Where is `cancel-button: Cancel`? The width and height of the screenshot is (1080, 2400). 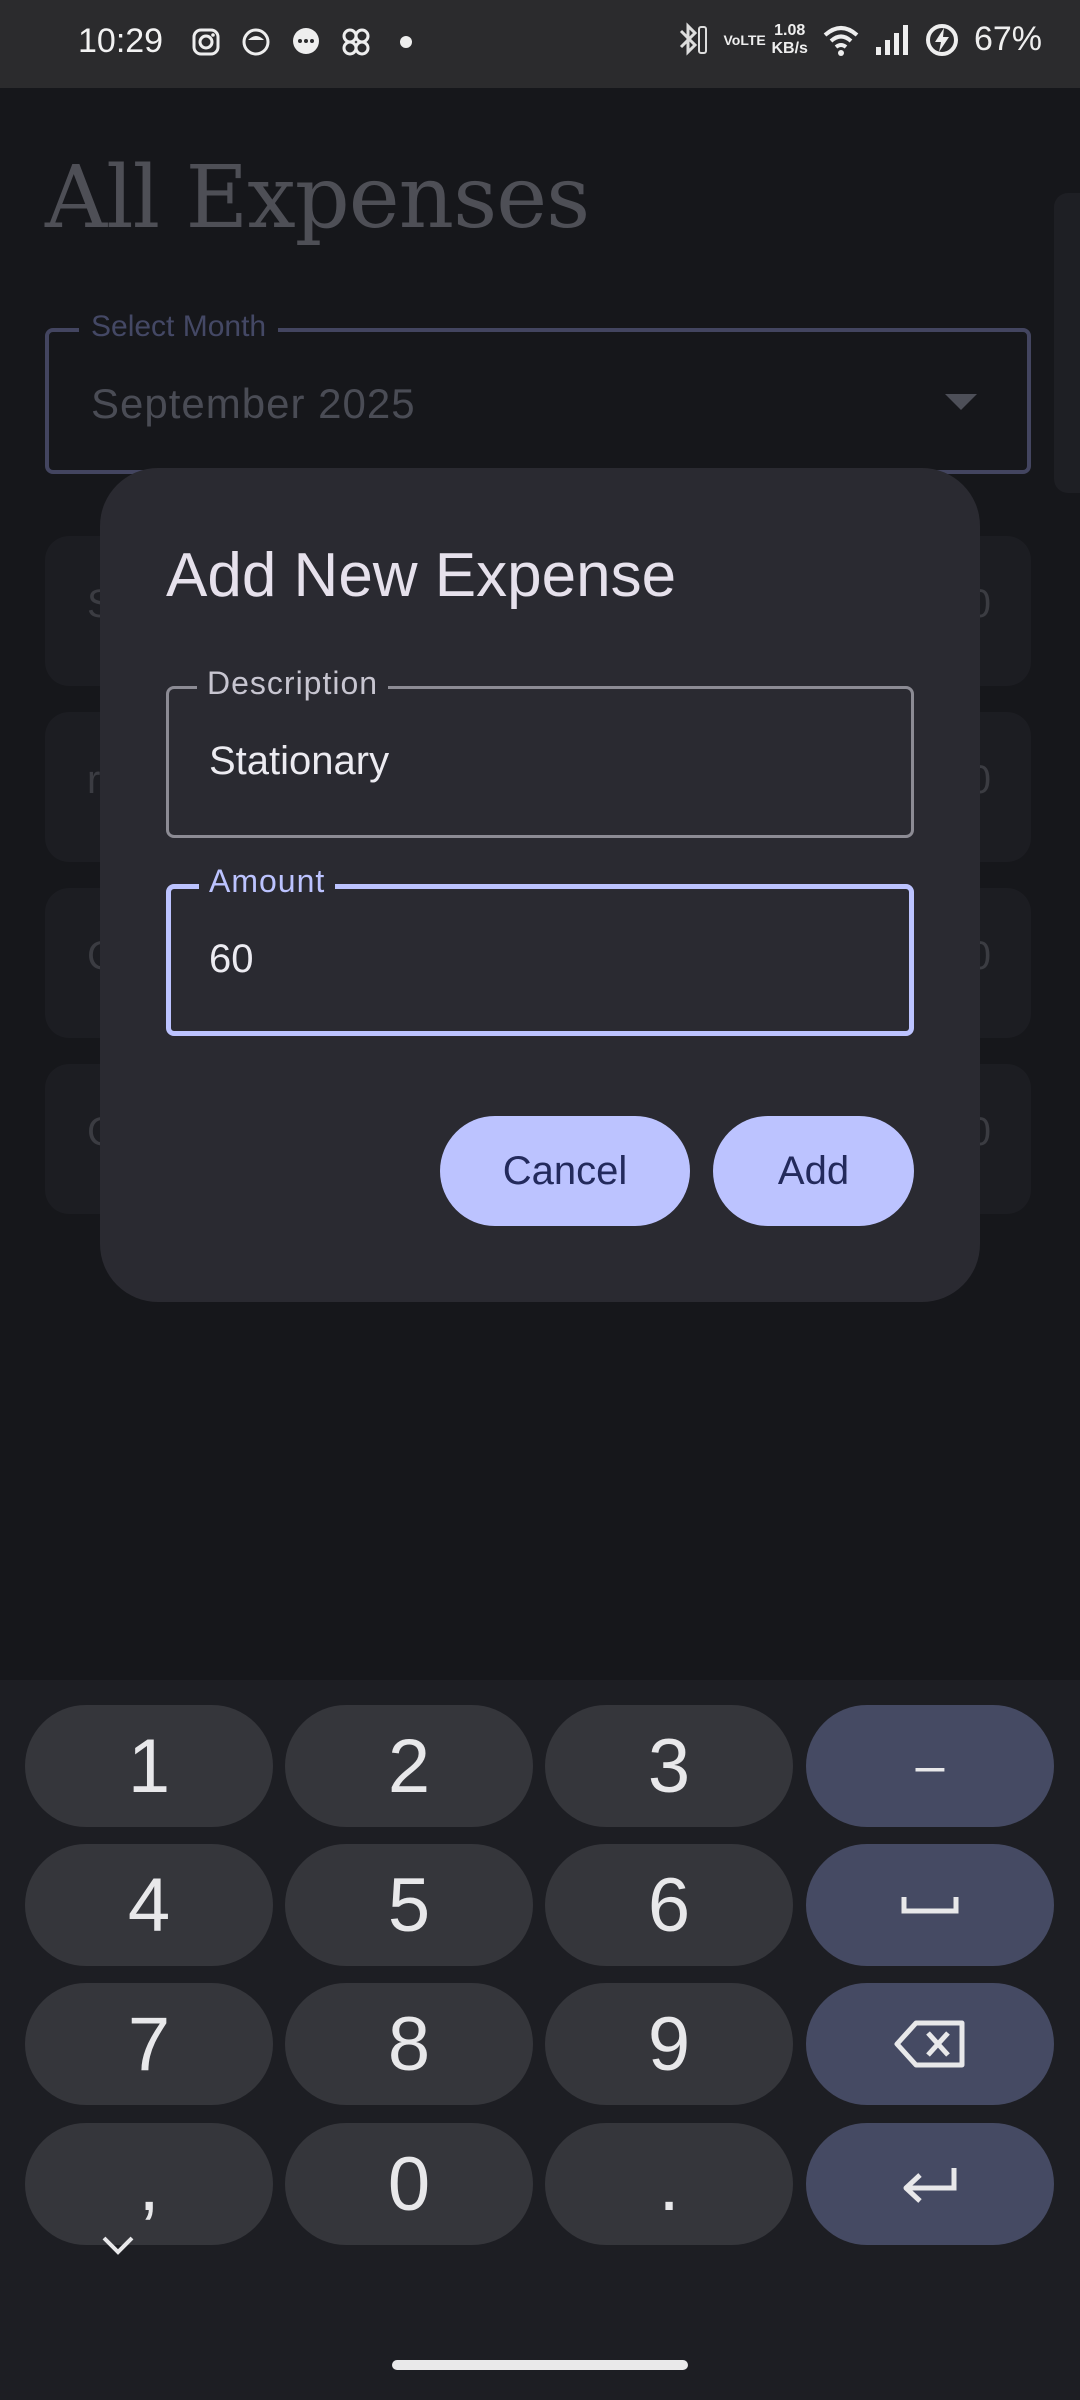 cancel-button: Cancel is located at coordinates (565, 1171).